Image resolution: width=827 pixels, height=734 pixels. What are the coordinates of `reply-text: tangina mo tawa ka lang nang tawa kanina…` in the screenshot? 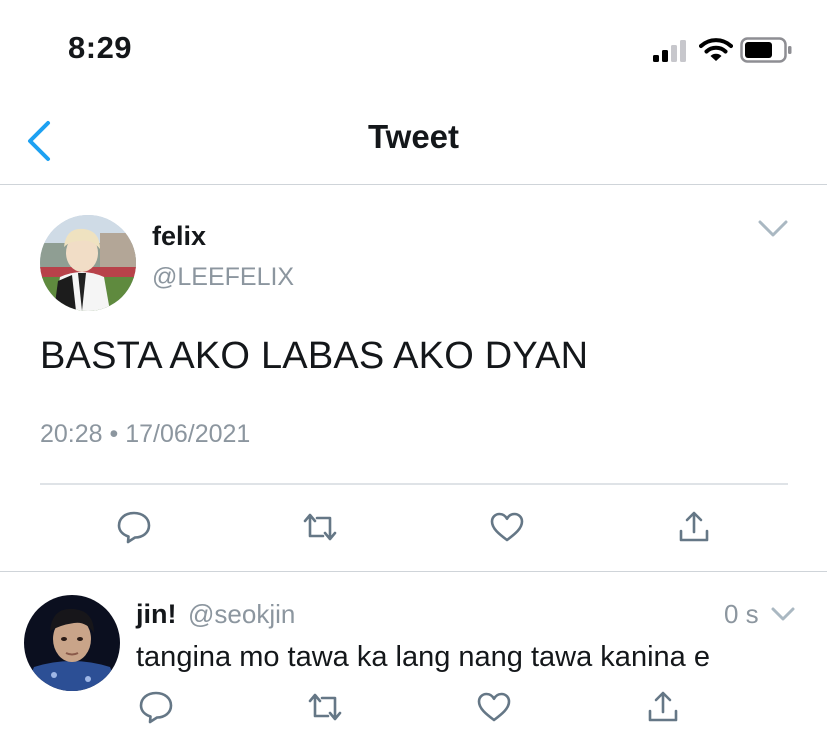 It's located at (423, 657).